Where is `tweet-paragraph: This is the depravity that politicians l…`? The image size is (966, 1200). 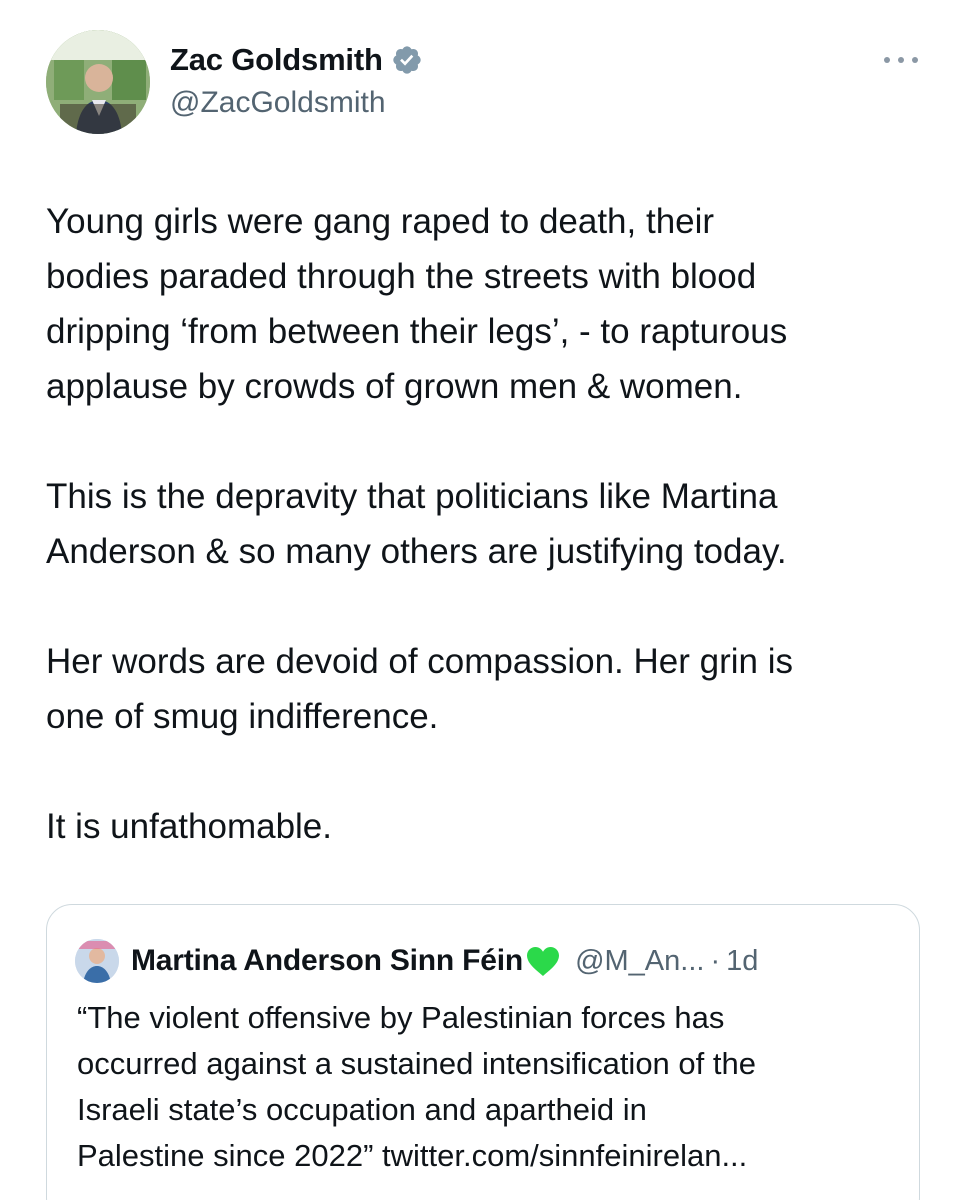 tweet-paragraph: This is the depravity that politicians l… is located at coordinates (416, 524).